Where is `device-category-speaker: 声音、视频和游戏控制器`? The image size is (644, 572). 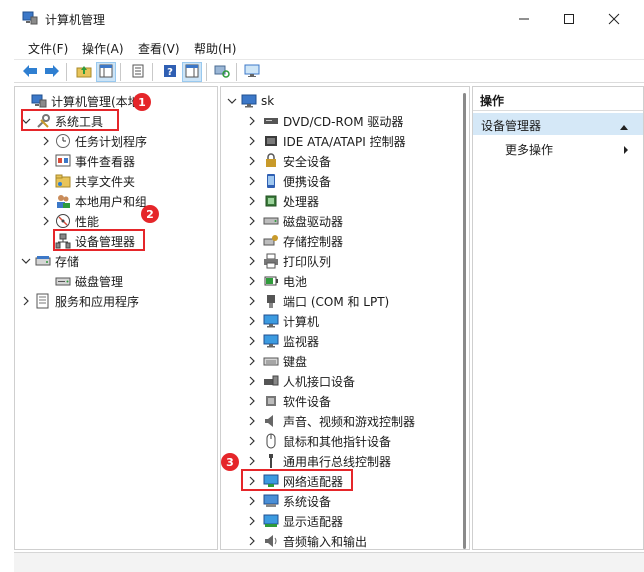
device-category-speaker: 声音、视频和游戏控制器 is located at coordinates (331, 421).